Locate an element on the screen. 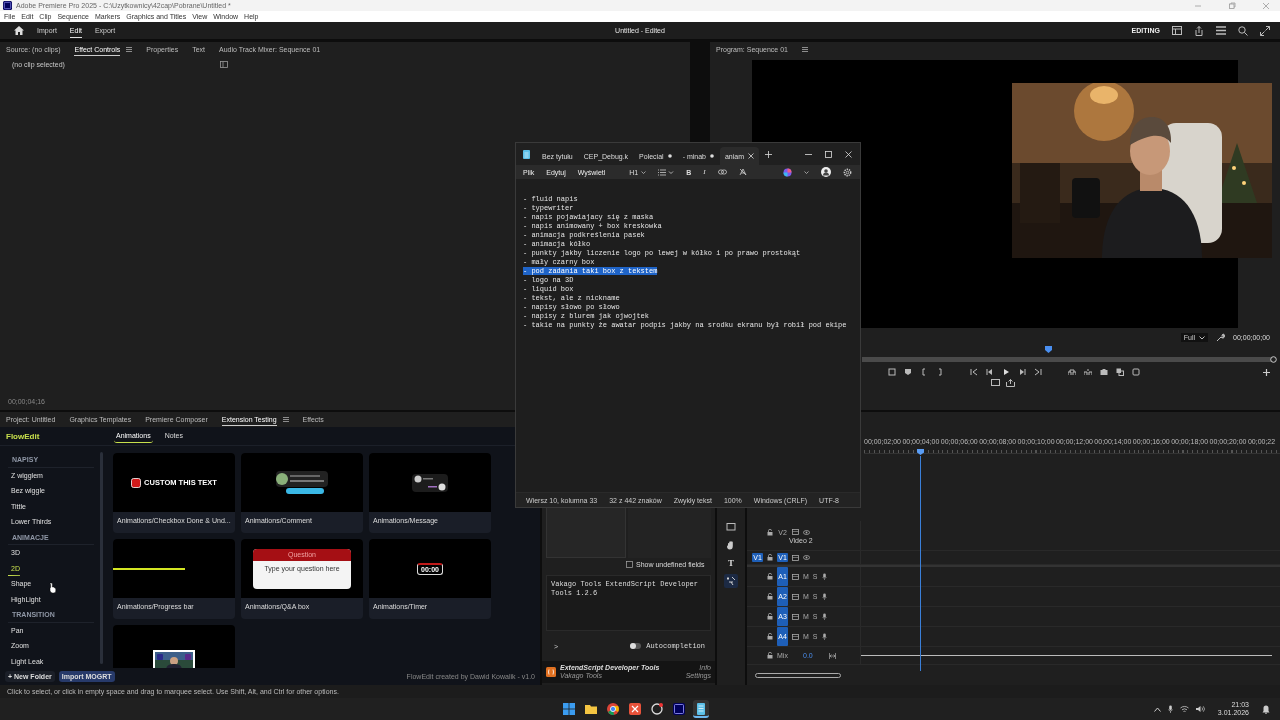  step-forward-icon is located at coordinates (1022, 372).